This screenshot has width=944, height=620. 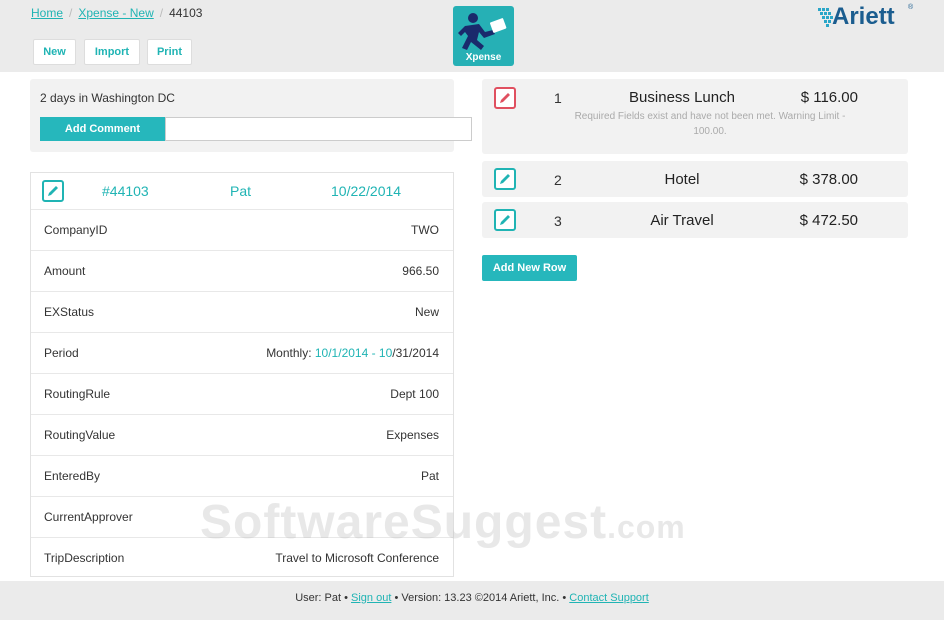 What do you see at coordinates (529, 268) in the screenshot?
I see `add-new-row-button: Add New Row` at bounding box center [529, 268].